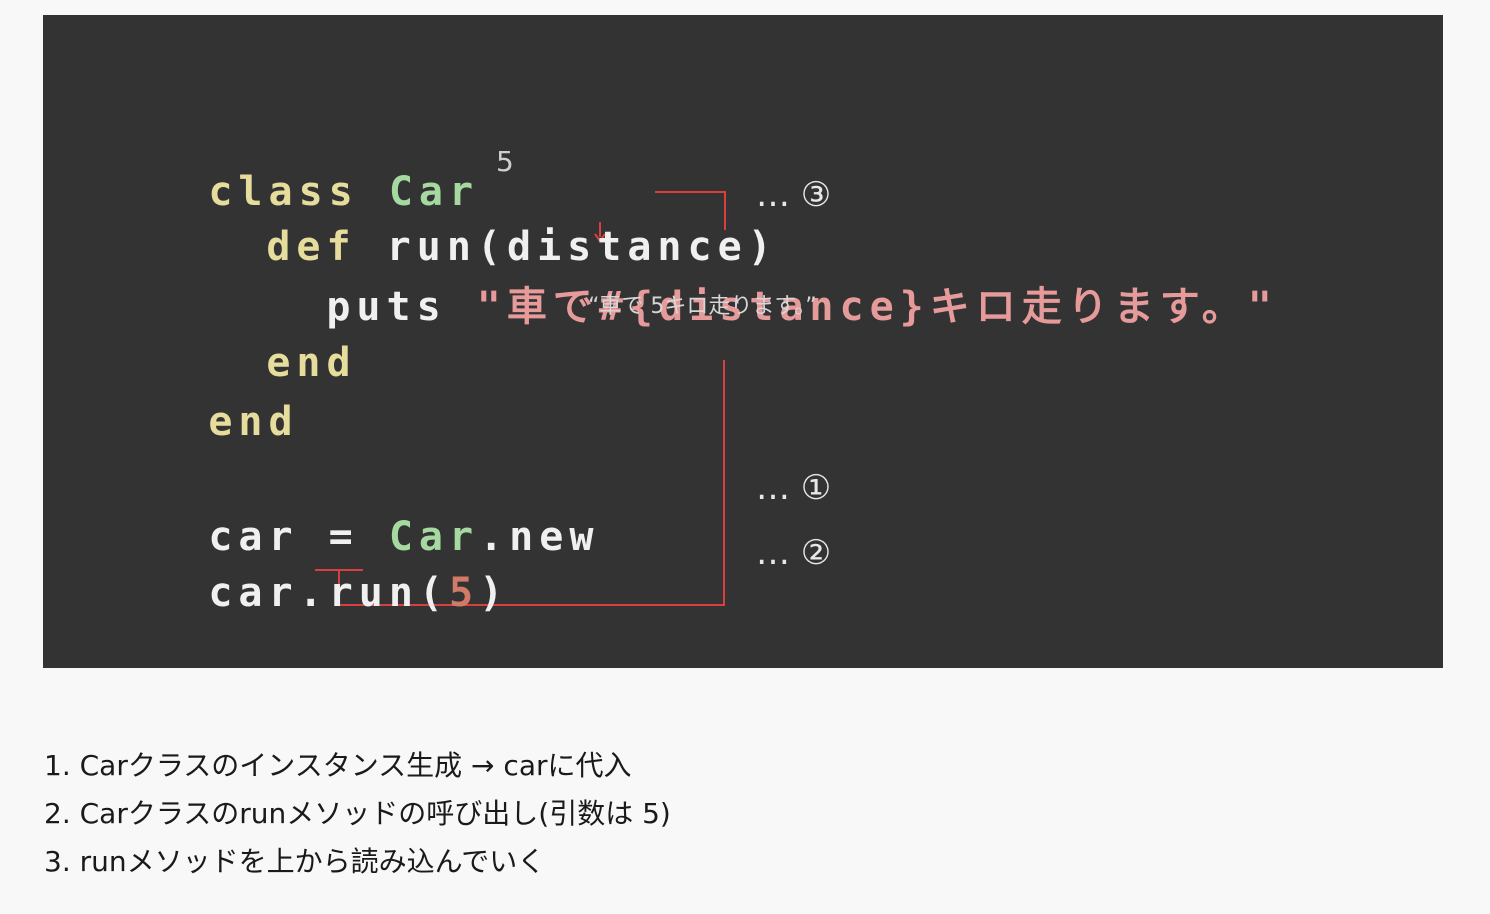 This screenshot has width=1490, height=914. Describe the element at coordinates (794, 195) in the screenshot. I see `step-marker-3: … ③` at that location.